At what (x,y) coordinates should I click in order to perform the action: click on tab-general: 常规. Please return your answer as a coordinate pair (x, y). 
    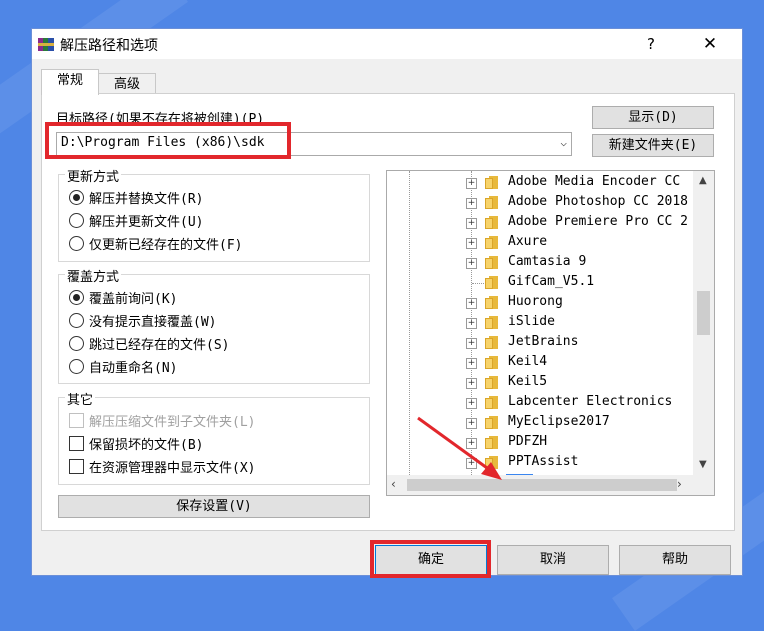
    Looking at the image, I should click on (70, 82).